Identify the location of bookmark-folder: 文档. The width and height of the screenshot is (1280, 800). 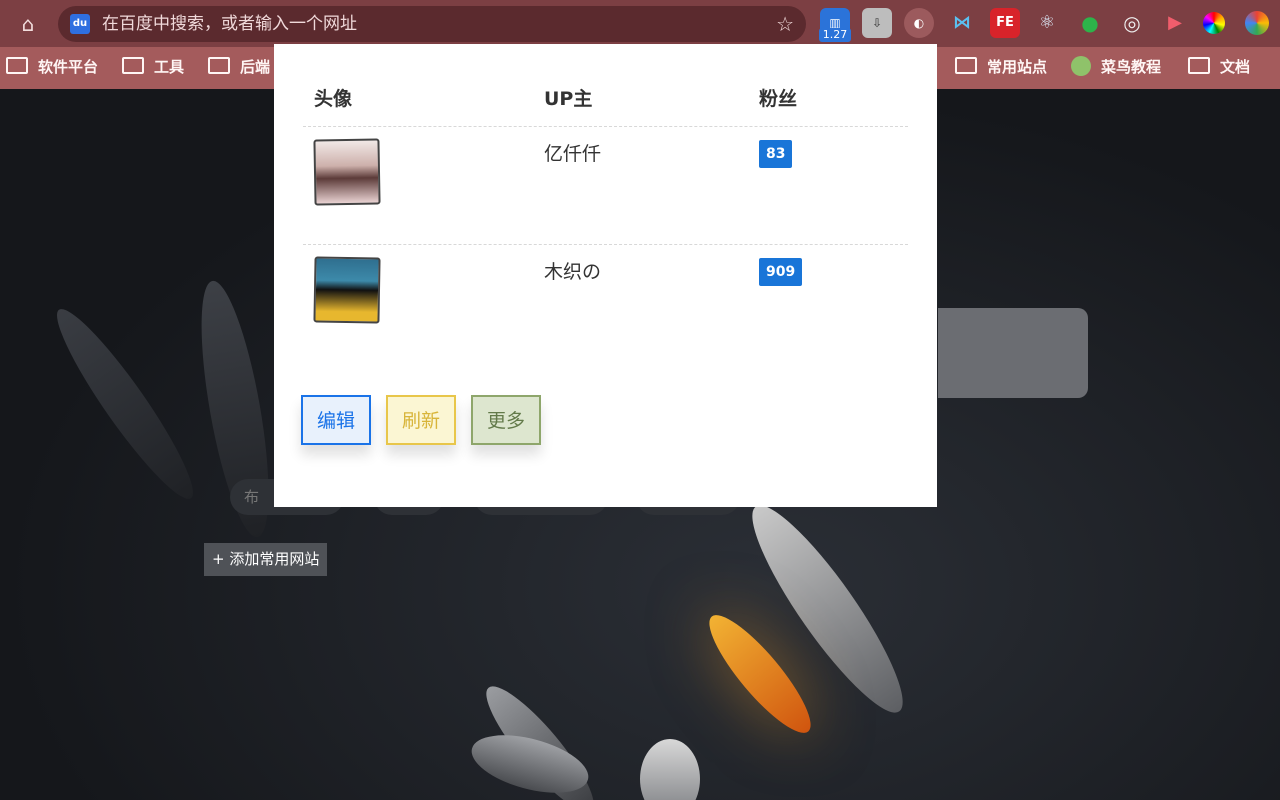
(1219, 68).